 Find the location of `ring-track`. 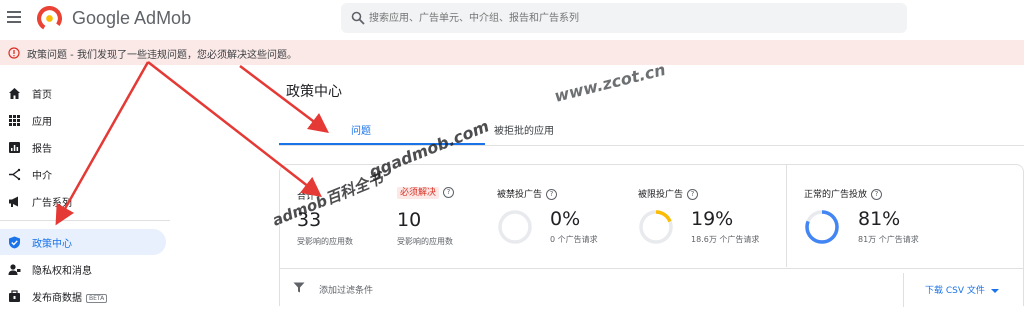

ring-track is located at coordinates (515, 227).